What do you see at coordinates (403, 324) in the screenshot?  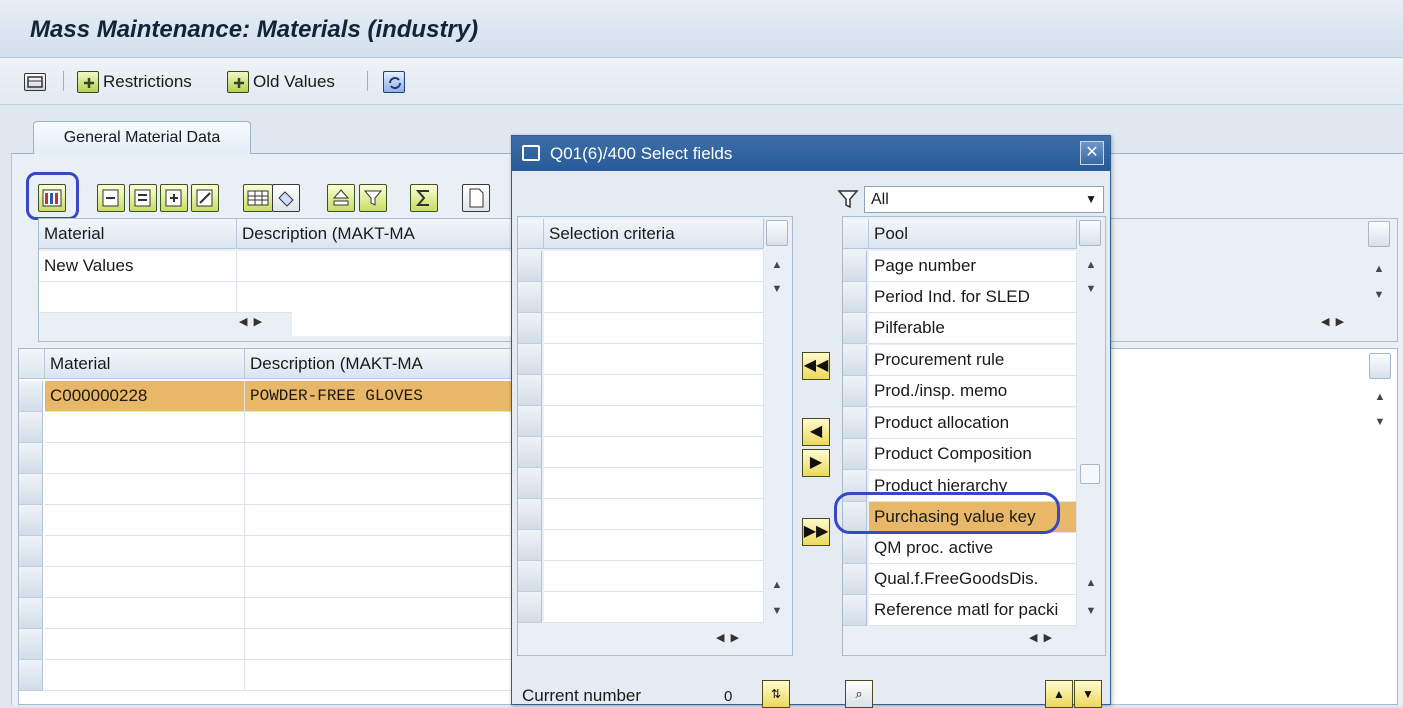 I see `horizontal-scrollbar` at bounding box center [403, 324].